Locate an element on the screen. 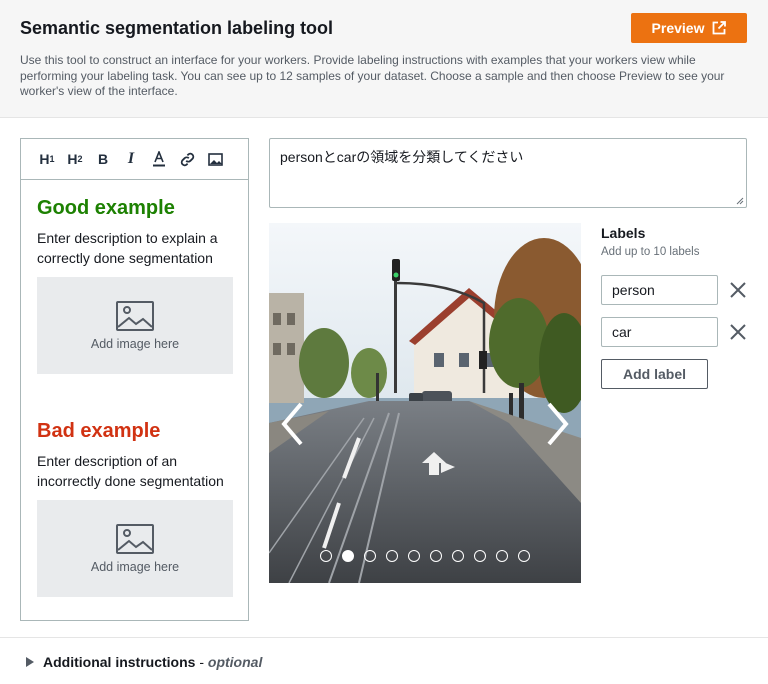 This screenshot has height=684, width=768. heading-1-button: H1 is located at coordinates (47, 159).